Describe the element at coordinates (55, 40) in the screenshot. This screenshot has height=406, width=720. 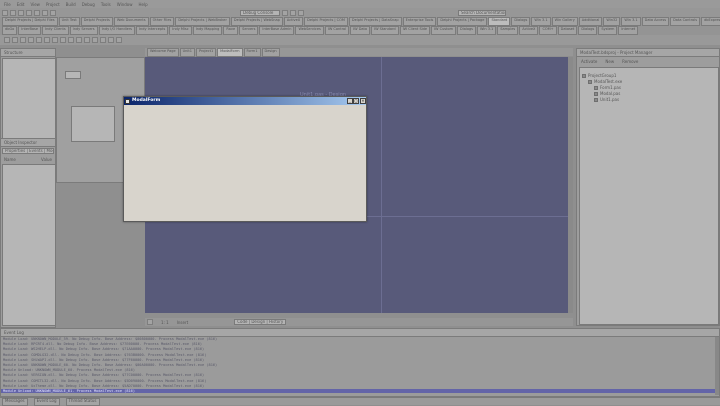
I see `memo-icon` at that location.